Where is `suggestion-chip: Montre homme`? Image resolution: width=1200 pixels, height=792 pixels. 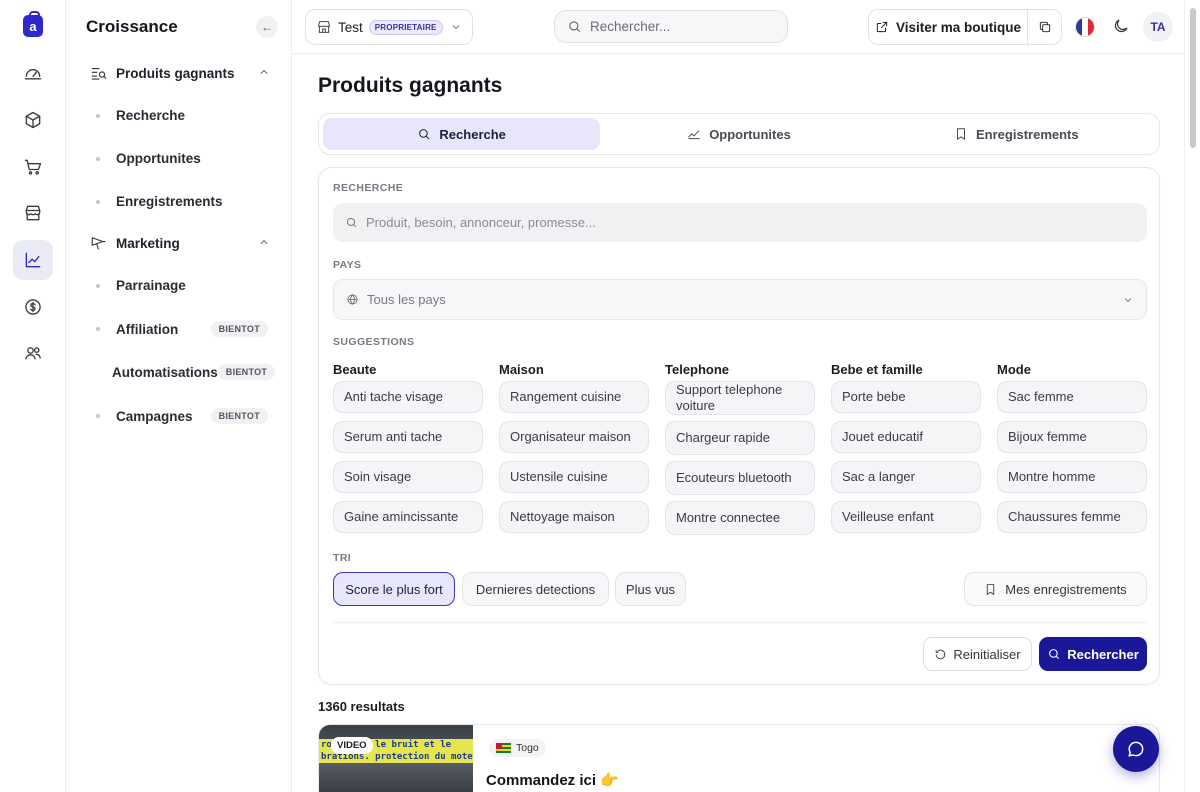 suggestion-chip: Montre homme is located at coordinates (1072, 477).